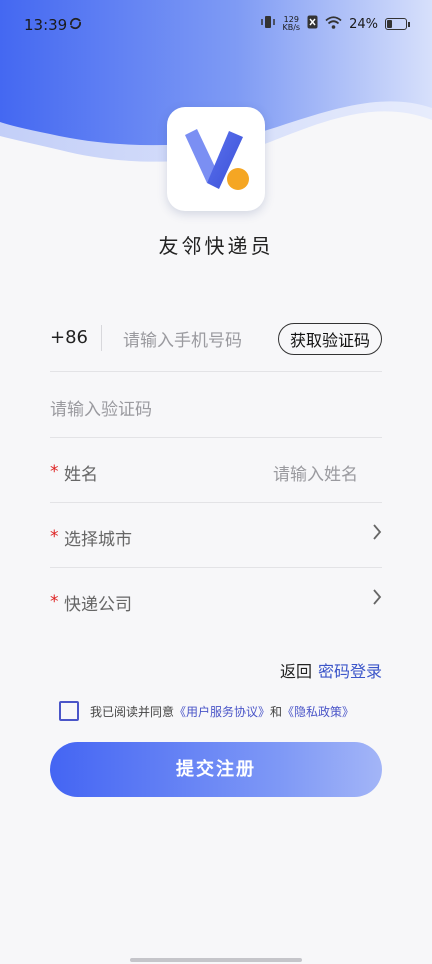 This screenshot has width=432, height=964. What do you see at coordinates (69, 711) in the screenshot?
I see `agreement-checkbox` at bounding box center [69, 711].